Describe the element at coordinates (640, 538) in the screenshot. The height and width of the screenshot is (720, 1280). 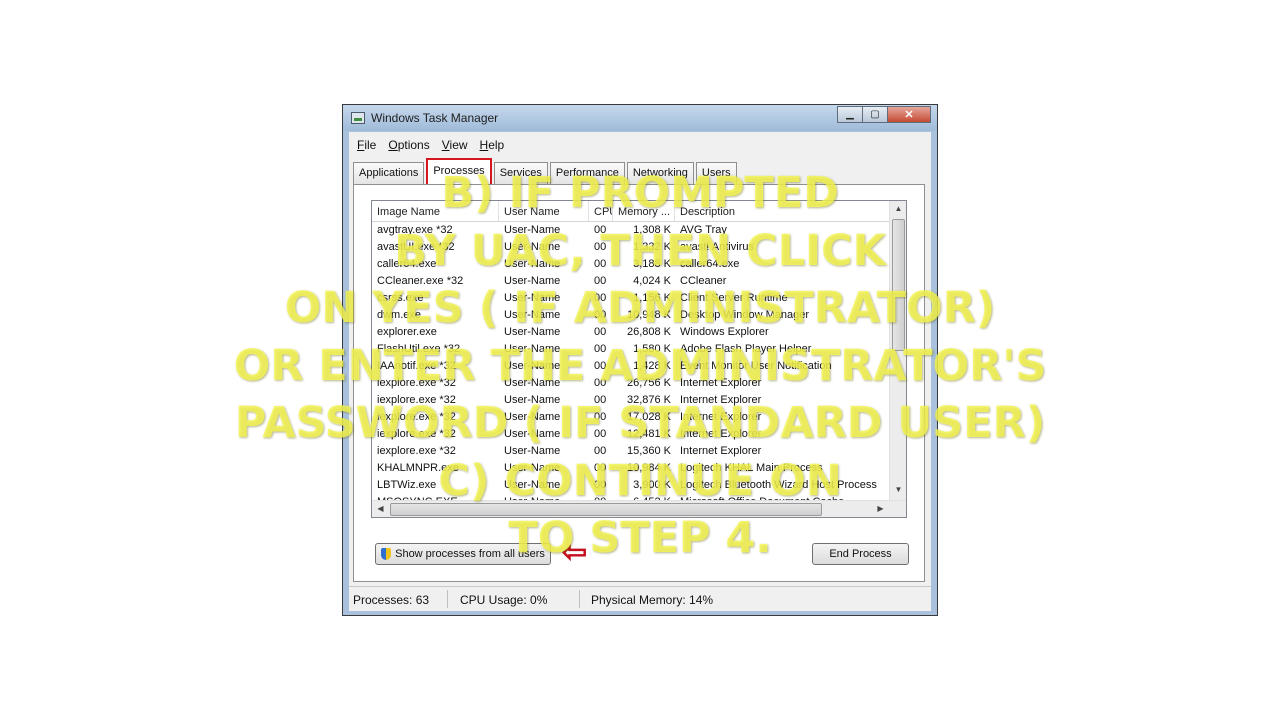
I see `instruction-line: TO STEP 4.` at that location.